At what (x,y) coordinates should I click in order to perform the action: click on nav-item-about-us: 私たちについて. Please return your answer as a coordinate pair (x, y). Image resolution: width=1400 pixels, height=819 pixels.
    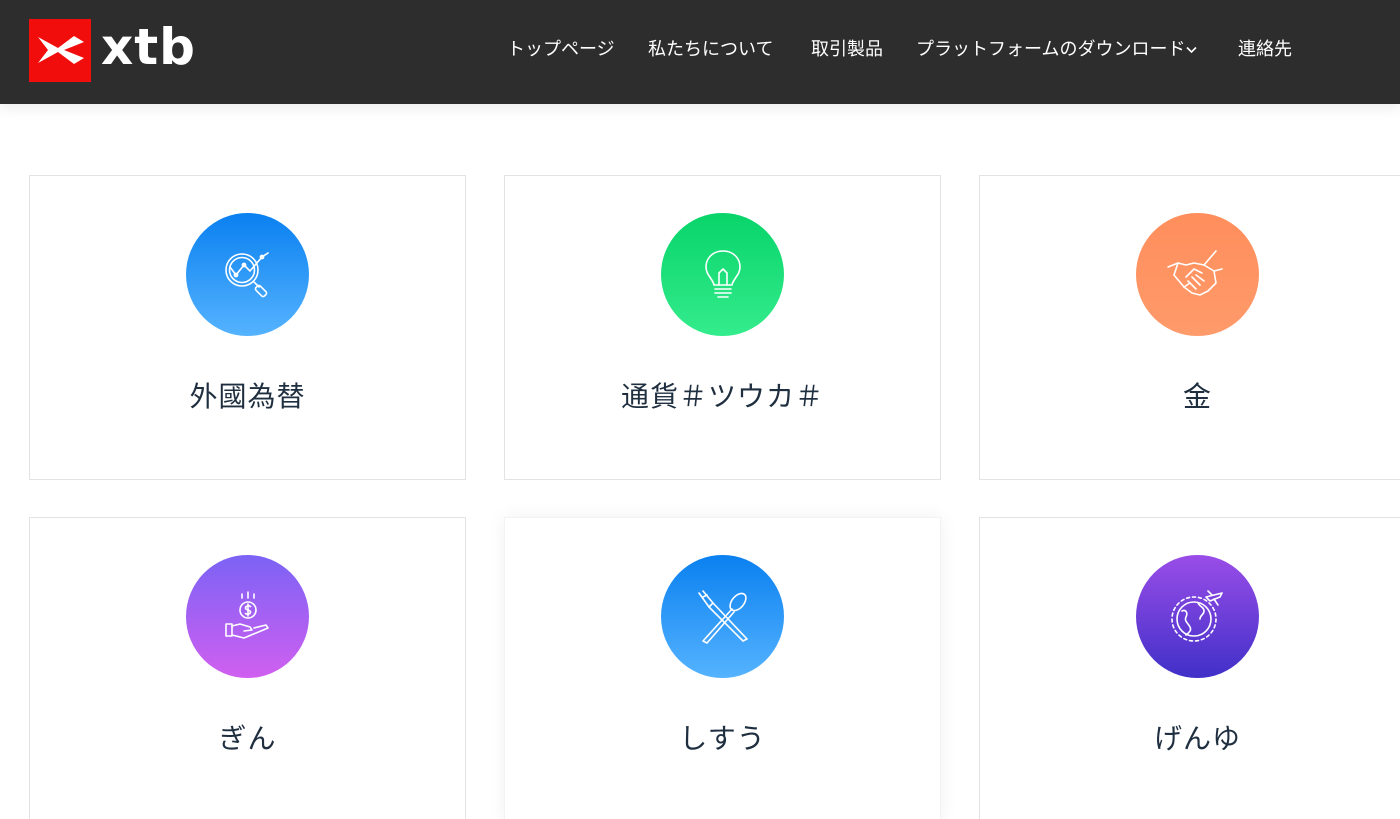
    Looking at the image, I should click on (710, 50).